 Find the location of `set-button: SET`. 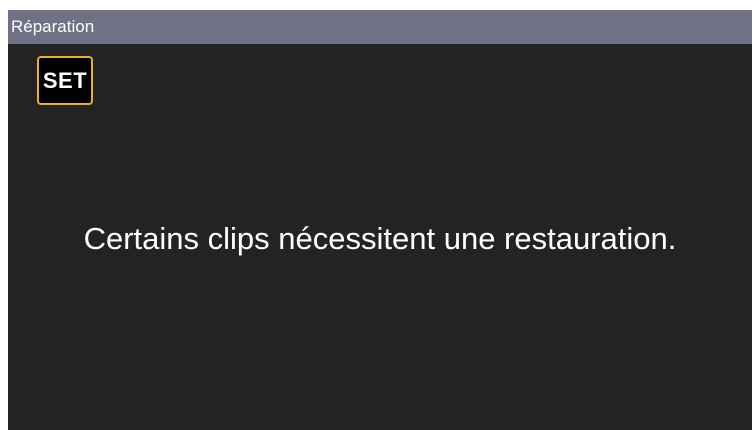

set-button: SET is located at coordinates (65, 80).